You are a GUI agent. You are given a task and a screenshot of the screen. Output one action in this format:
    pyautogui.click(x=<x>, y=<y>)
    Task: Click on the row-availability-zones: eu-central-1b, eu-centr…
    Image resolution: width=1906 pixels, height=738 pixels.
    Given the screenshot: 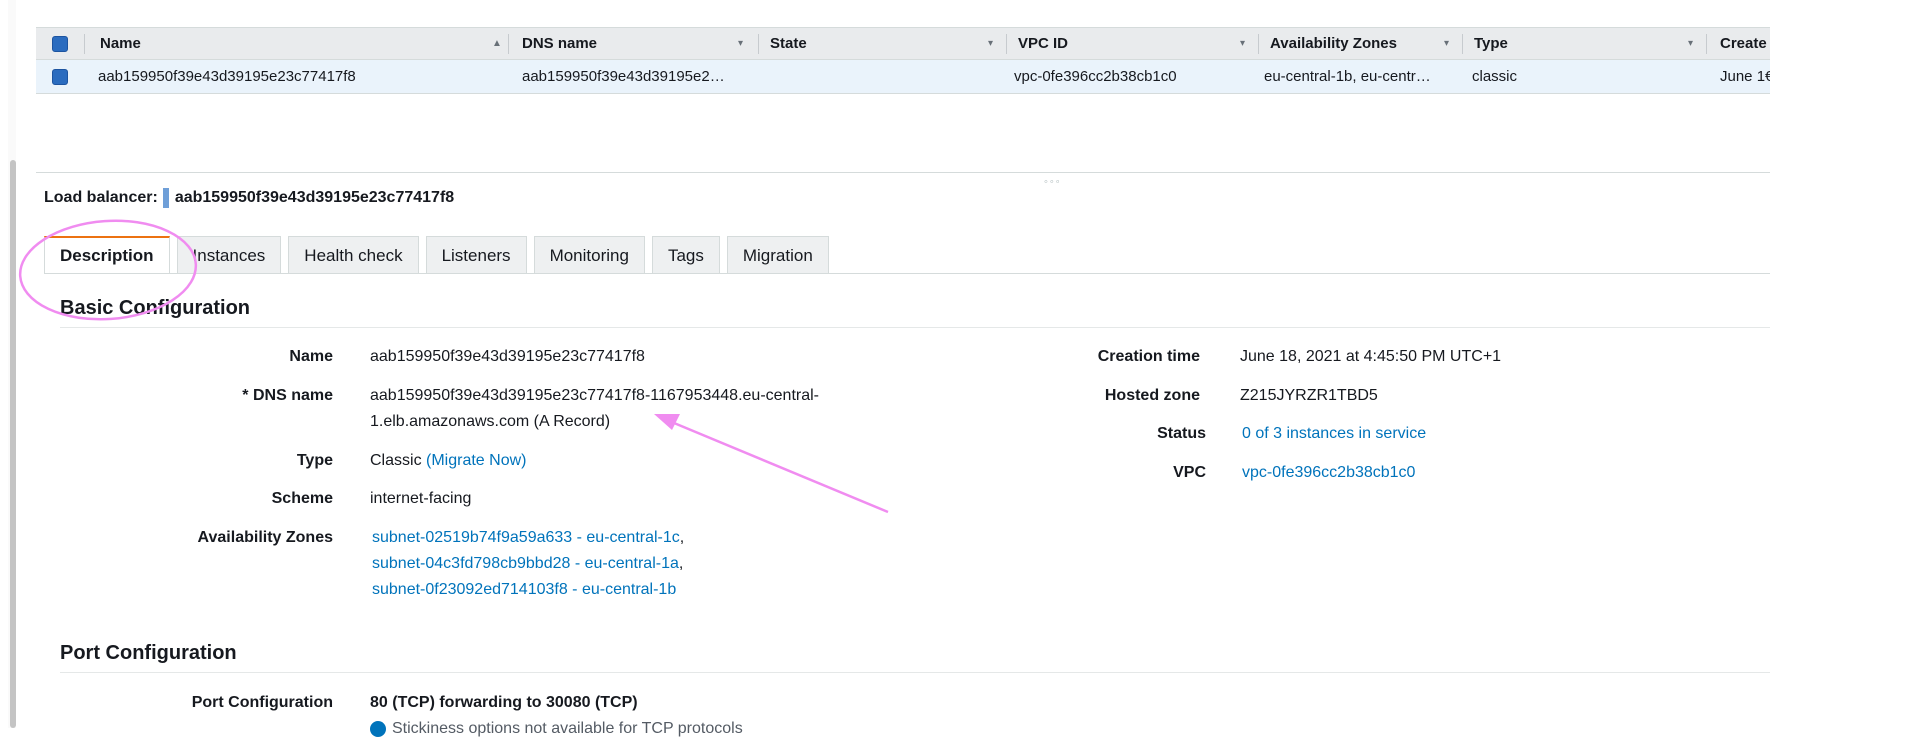 What is the action you would take?
    pyautogui.click(x=1347, y=76)
    